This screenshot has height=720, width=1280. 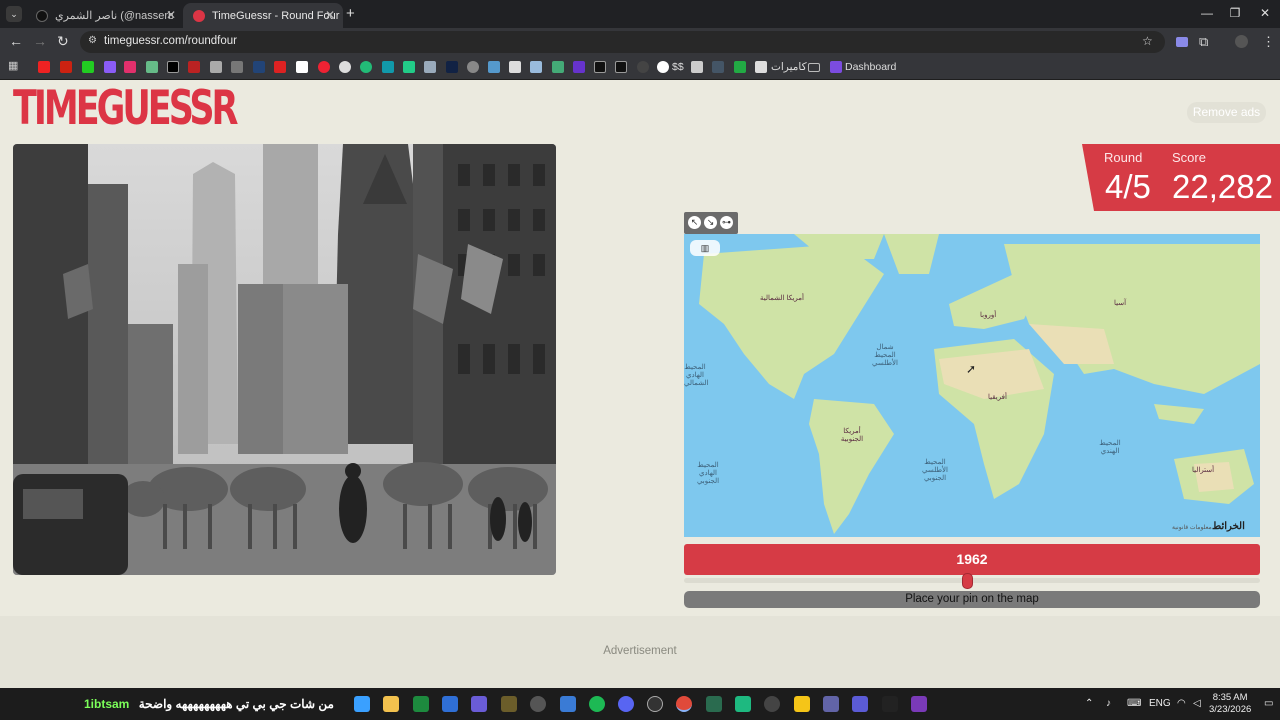 I want to click on remove-ads-button: Remove ads, so click(x=1226, y=112).